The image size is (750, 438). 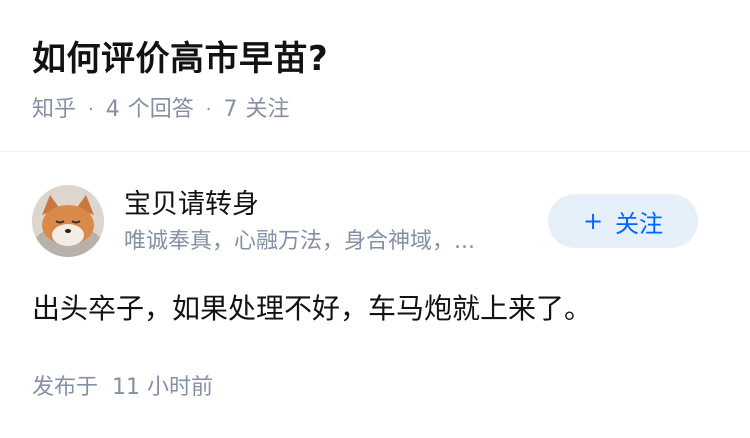 I want to click on answer-footer: 发布于 11 小时前, so click(x=122, y=388).